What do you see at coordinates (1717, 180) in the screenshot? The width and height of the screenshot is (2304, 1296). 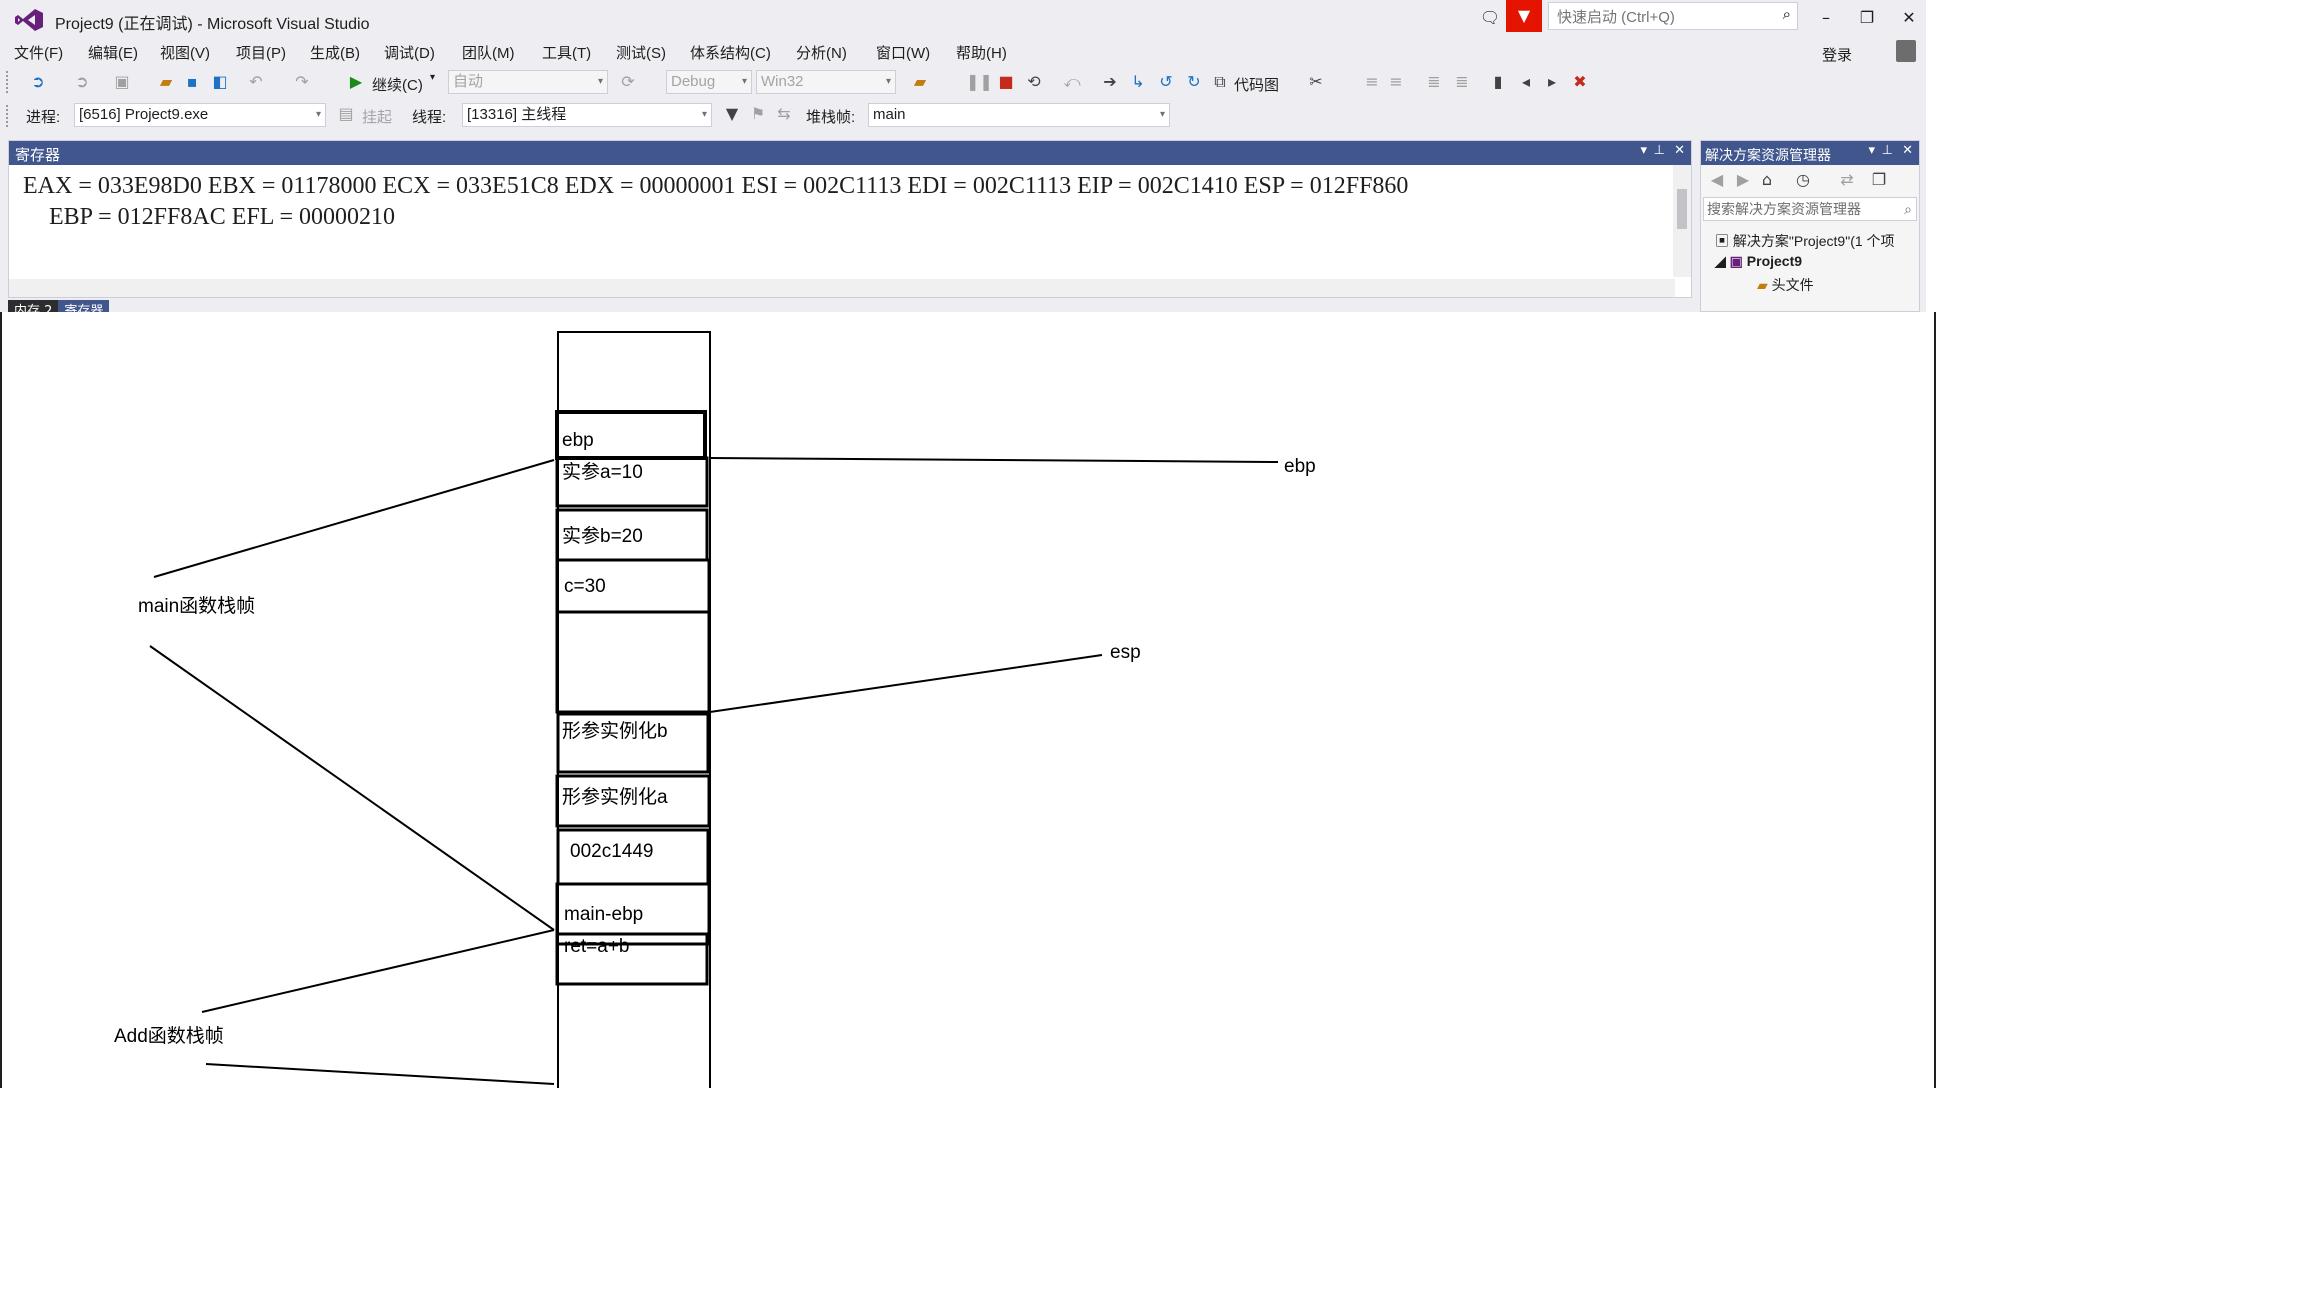 I see `back-icon: ◀` at bounding box center [1717, 180].